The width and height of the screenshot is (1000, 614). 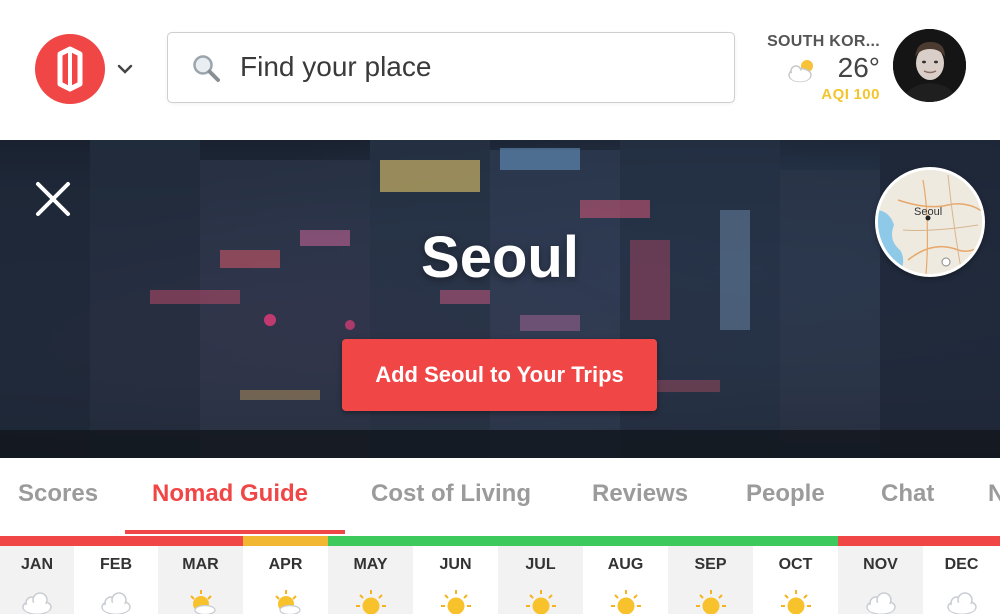 What do you see at coordinates (540, 564) in the screenshot?
I see `month-label: JUL` at bounding box center [540, 564].